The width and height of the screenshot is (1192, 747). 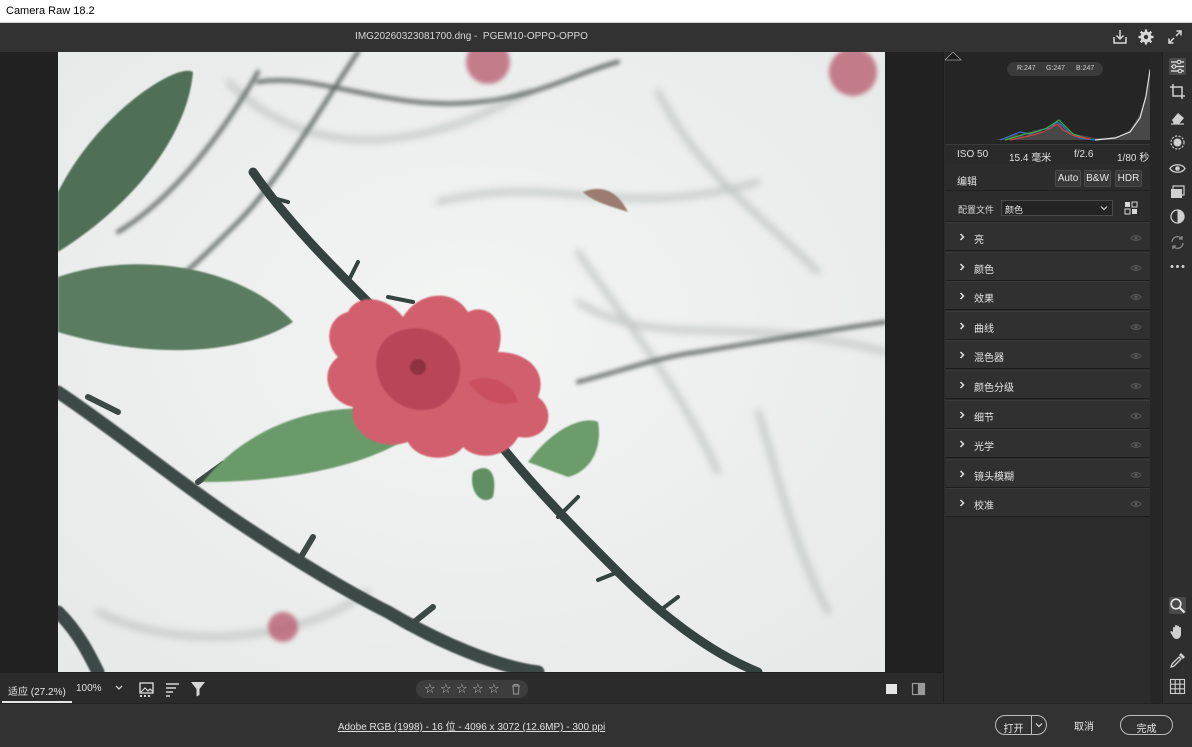 What do you see at coordinates (1031, 725) in the screenshot?
I see `divider` at bounding box center [1031, 725].